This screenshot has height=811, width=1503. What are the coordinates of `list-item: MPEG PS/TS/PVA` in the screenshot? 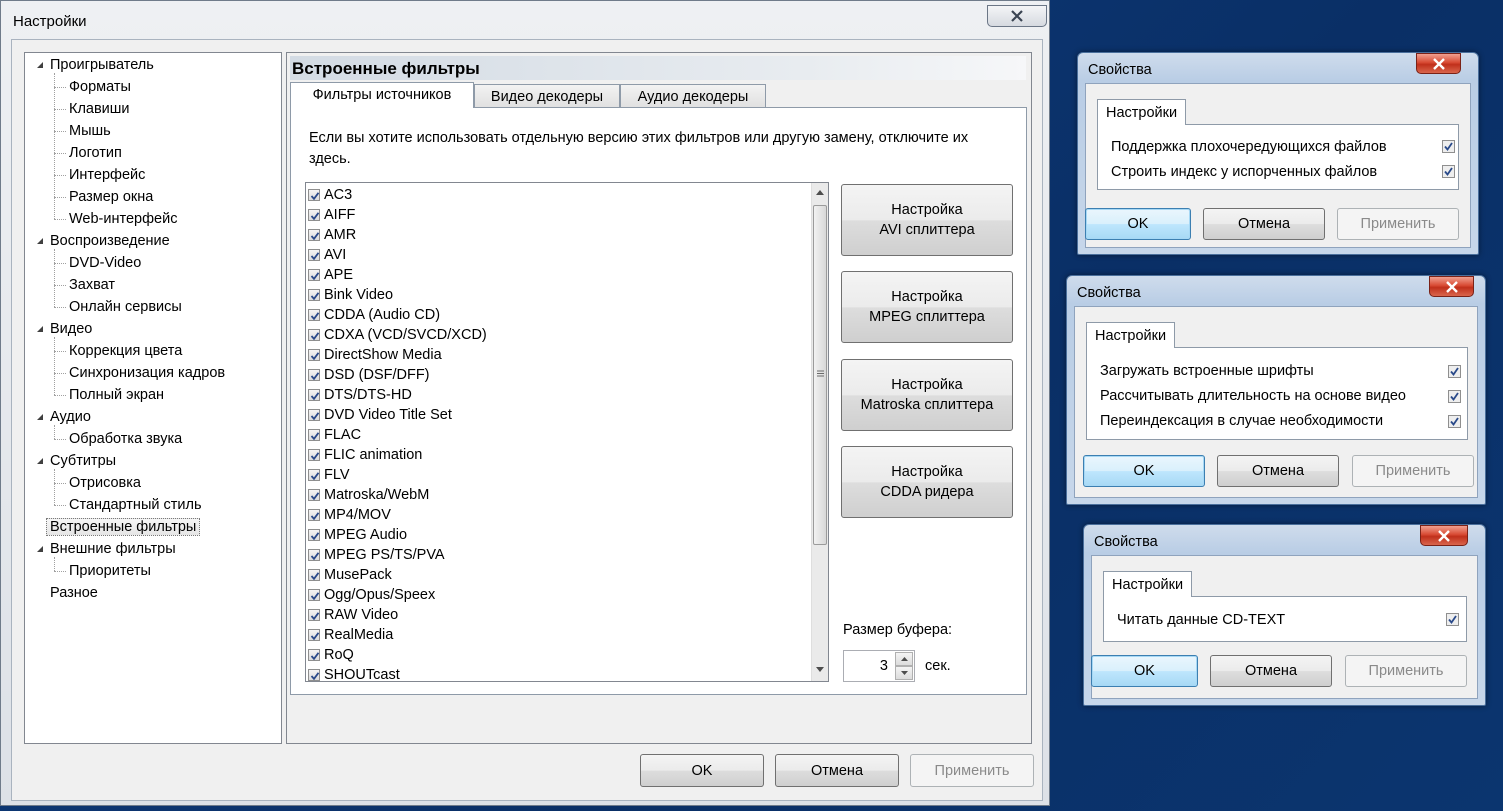 It's located at (376, 555).